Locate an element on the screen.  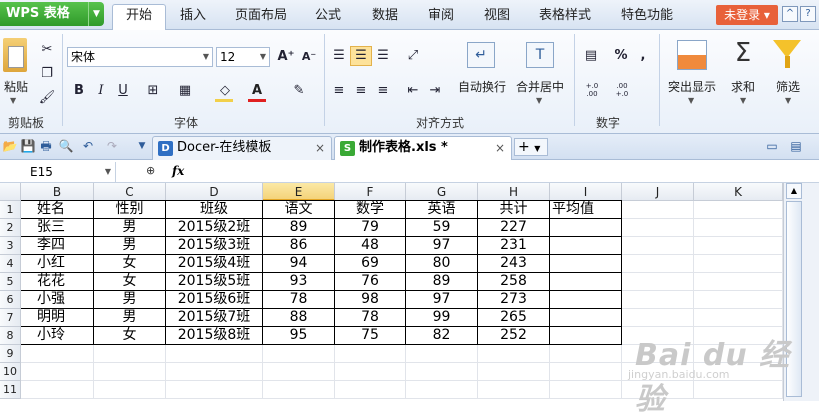
column-header-i: I is located at coordinates (586, 192).